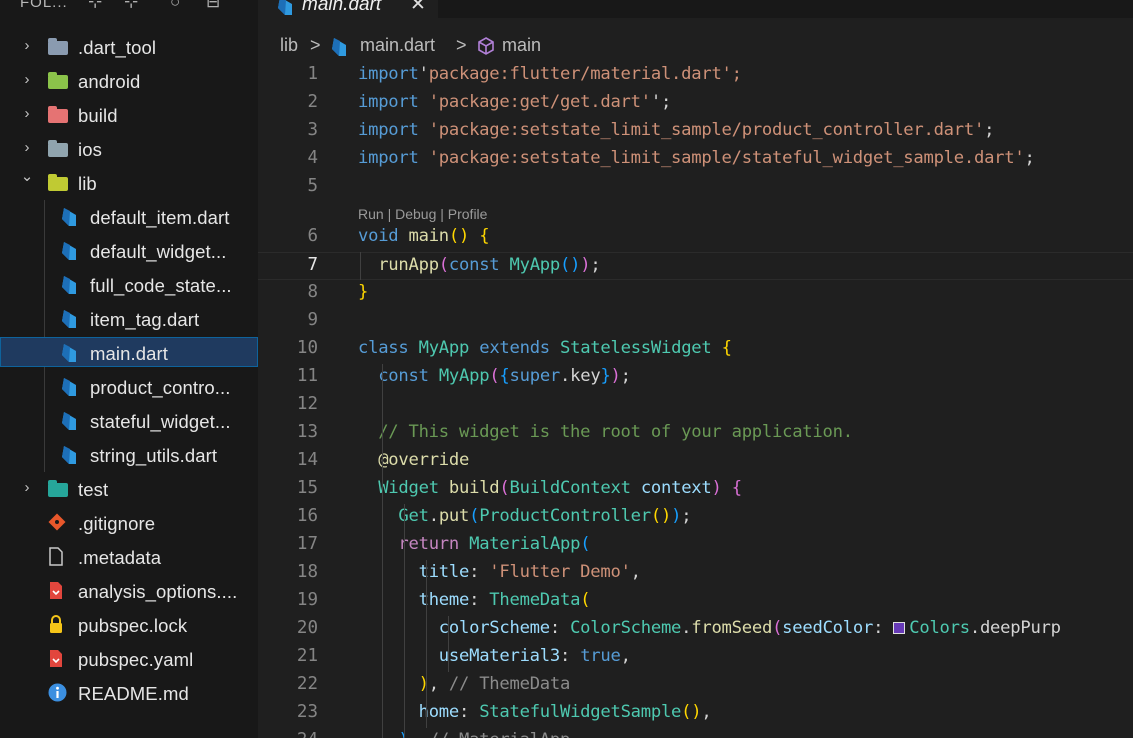 The image size is (1133, 738). What do you see at coordinates (145, 319) in the screenshot?
I see `tree-item-label: item_tag.dart` at bounding box center [145, 319].